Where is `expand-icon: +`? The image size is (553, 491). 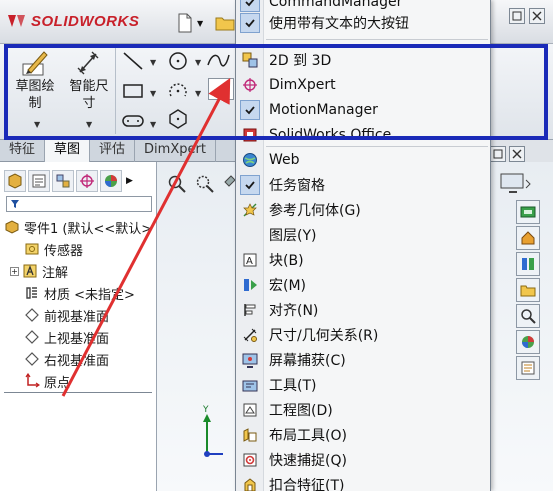
expand-icon: + is located at coordinates (14, 271).